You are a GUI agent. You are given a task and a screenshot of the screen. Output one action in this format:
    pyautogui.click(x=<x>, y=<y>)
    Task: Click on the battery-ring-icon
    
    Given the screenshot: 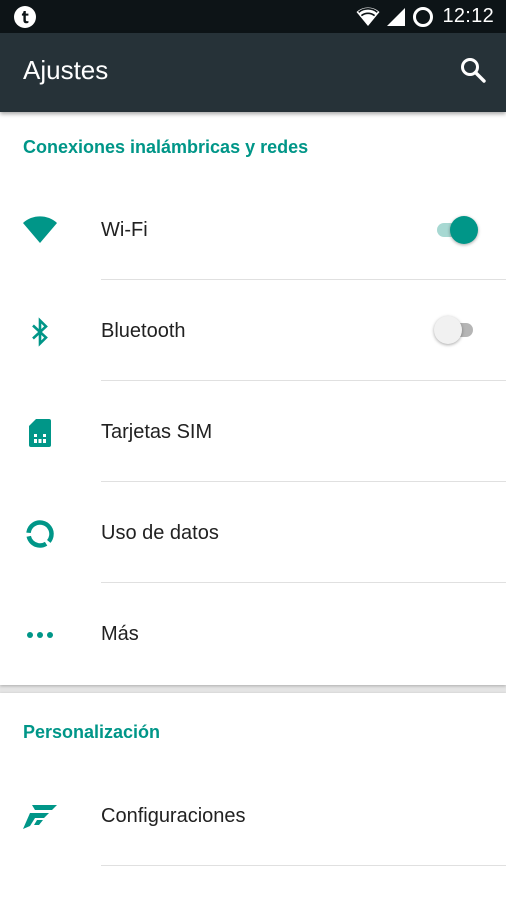 What is the action you would take?
    pyautogui.click(x=423, y=17)
    